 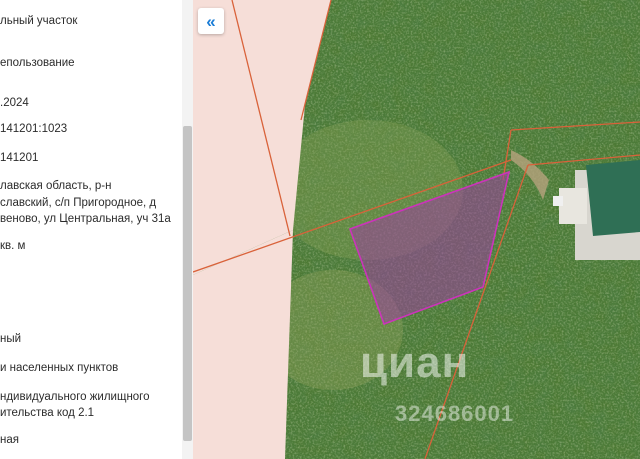 What do you see at coordinates (39, 21) in the screenshot?
I see `parcel-type-value: льный участок` at bounding box center [39, 21].